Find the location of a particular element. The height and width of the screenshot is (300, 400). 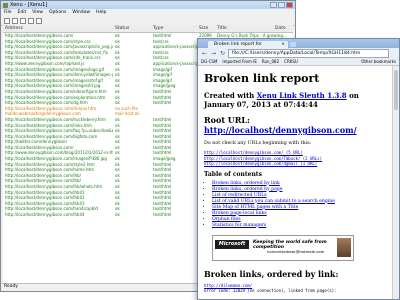

tab-close-icon: × is located at coordinates (283, 44).